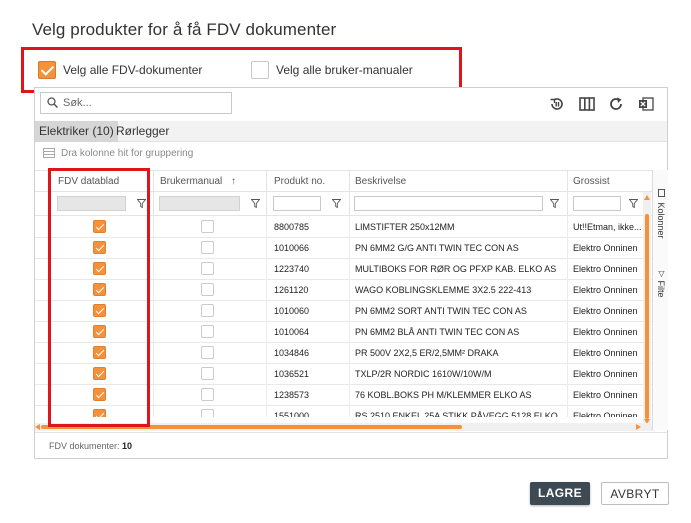 This screenshot has height=523, width=691. I want to click on side-tab-columns: Kolonner, so click(661, 214).